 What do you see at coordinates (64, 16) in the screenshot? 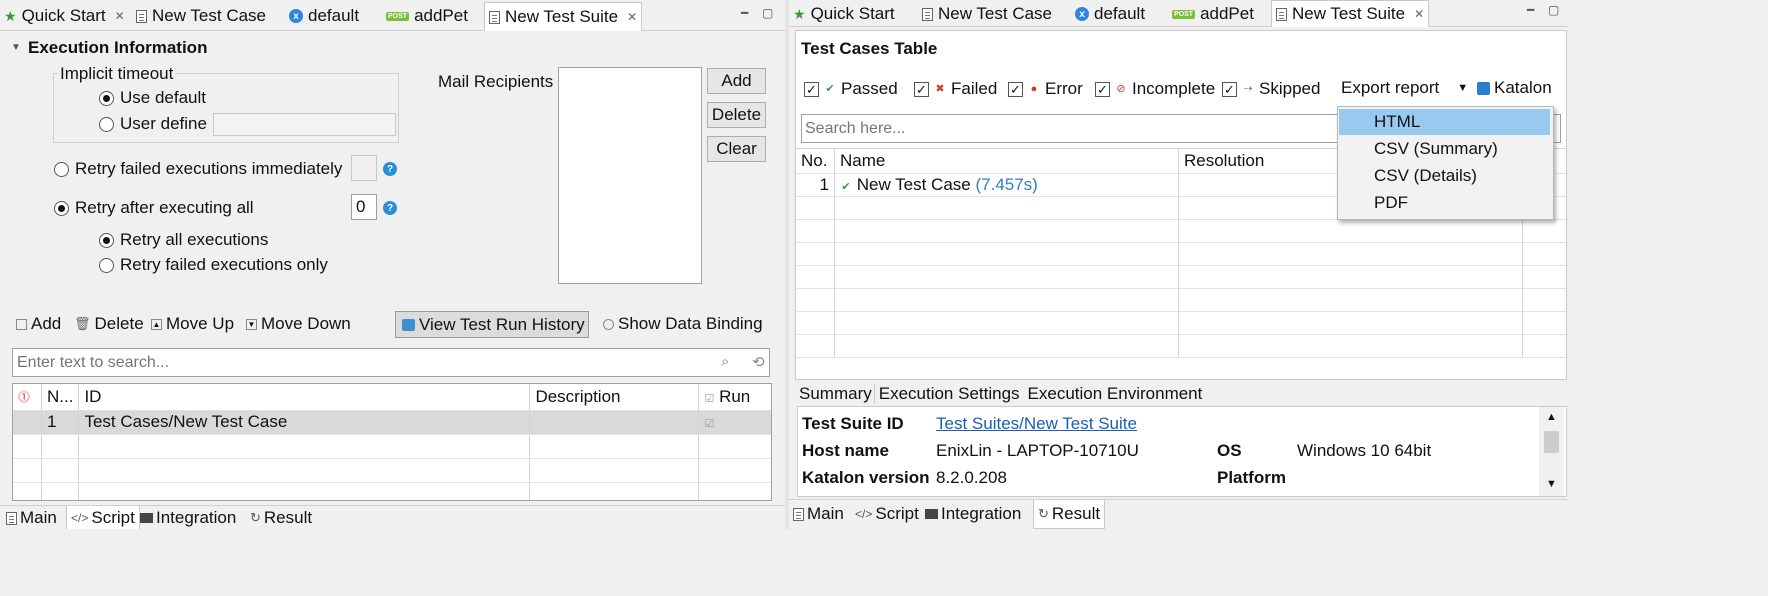
I see `tab-quick-start: ★ Quick Start ✕` at bounding box center [64, 16].